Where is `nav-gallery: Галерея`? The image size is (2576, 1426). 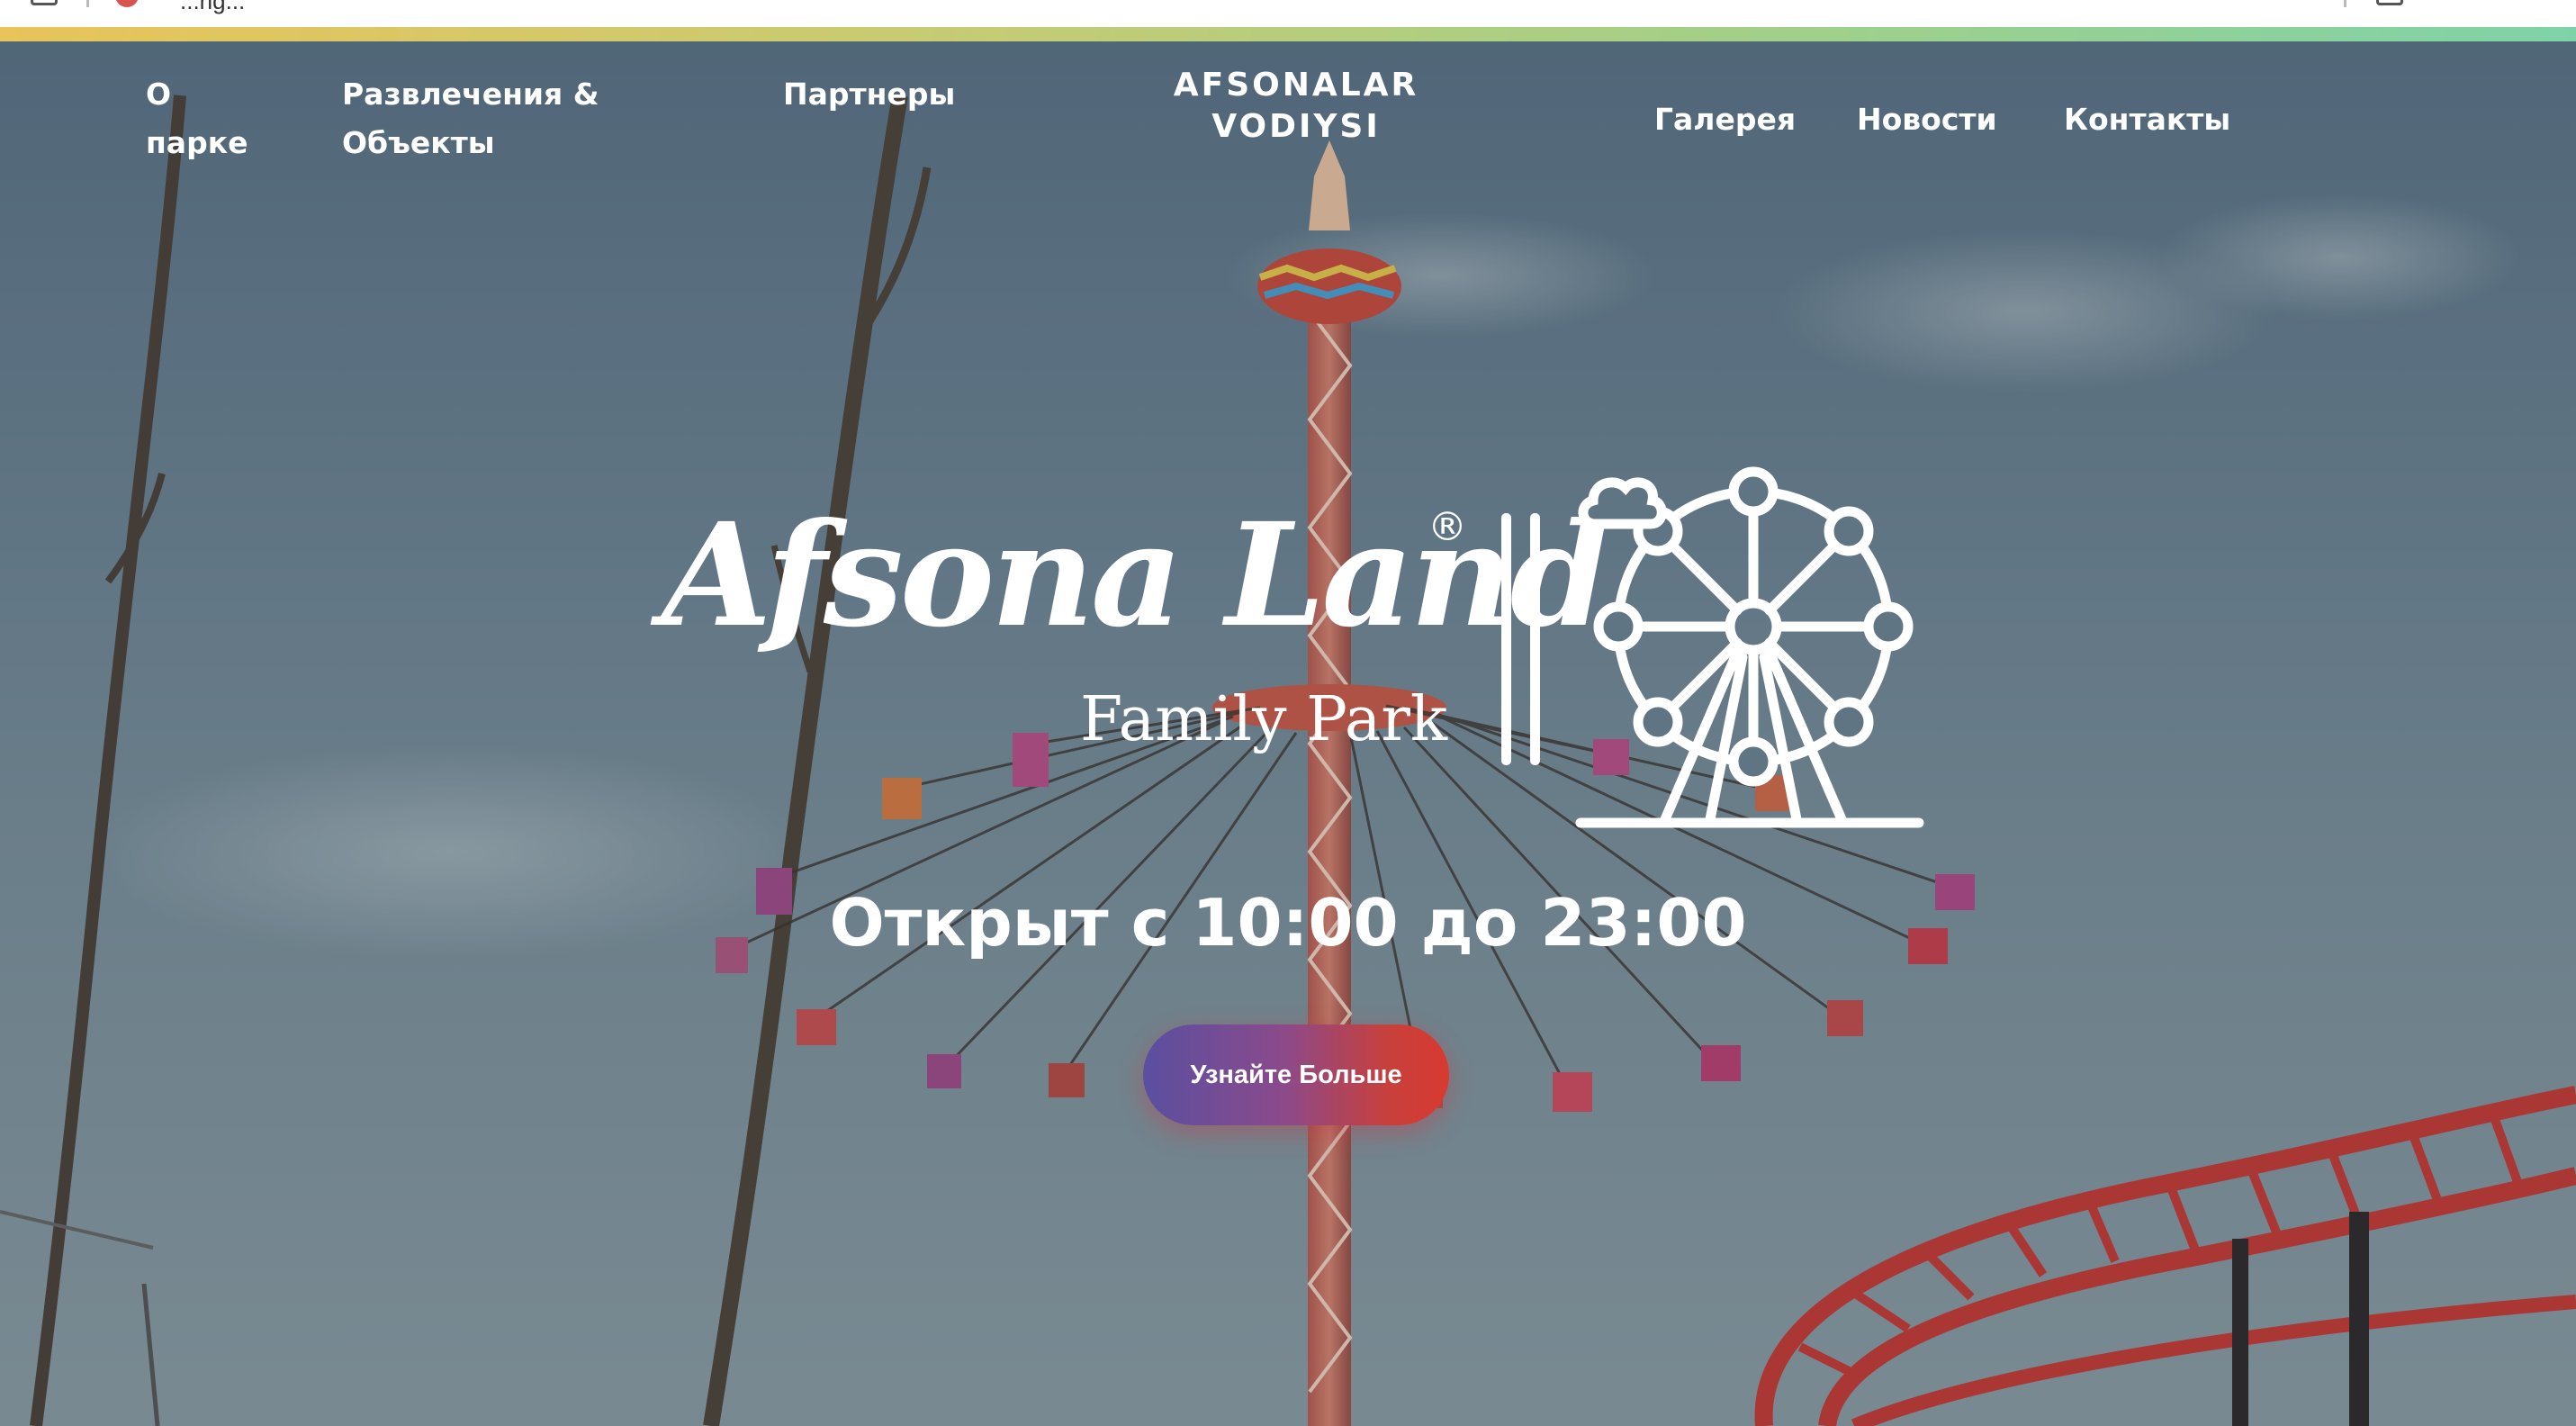 nav-gallery: Галерея is located at coordinates (1725, 119).